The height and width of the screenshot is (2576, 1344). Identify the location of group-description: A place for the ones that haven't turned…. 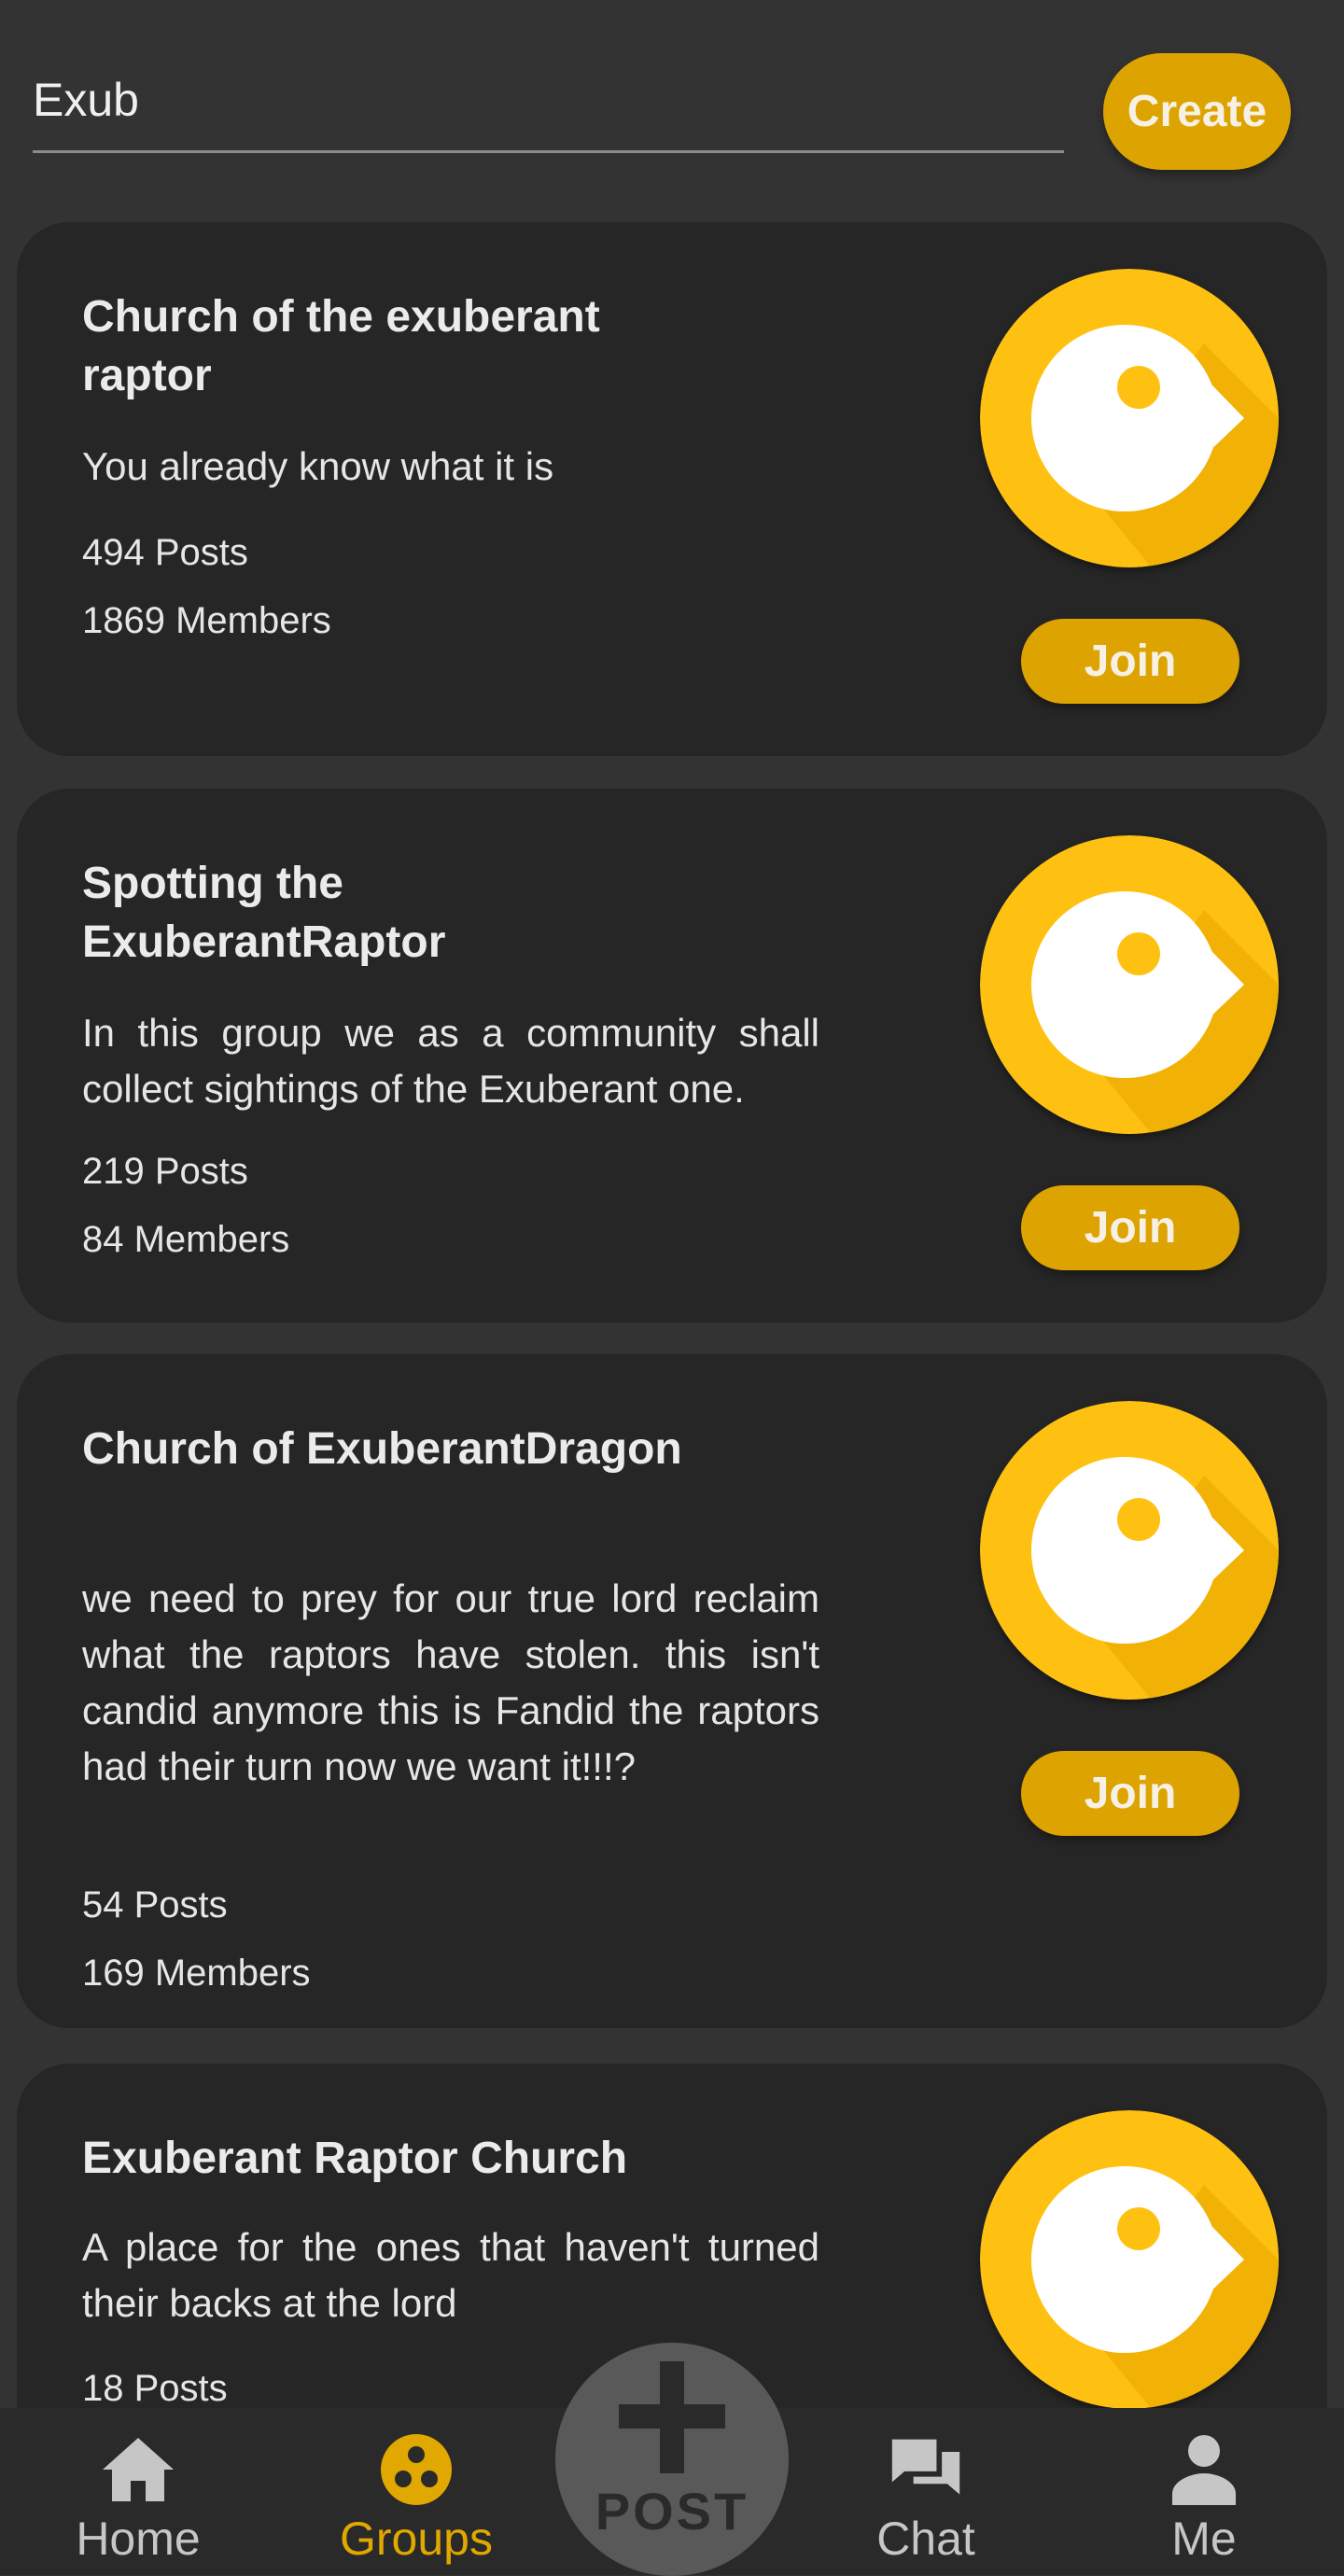
(450, 2275).